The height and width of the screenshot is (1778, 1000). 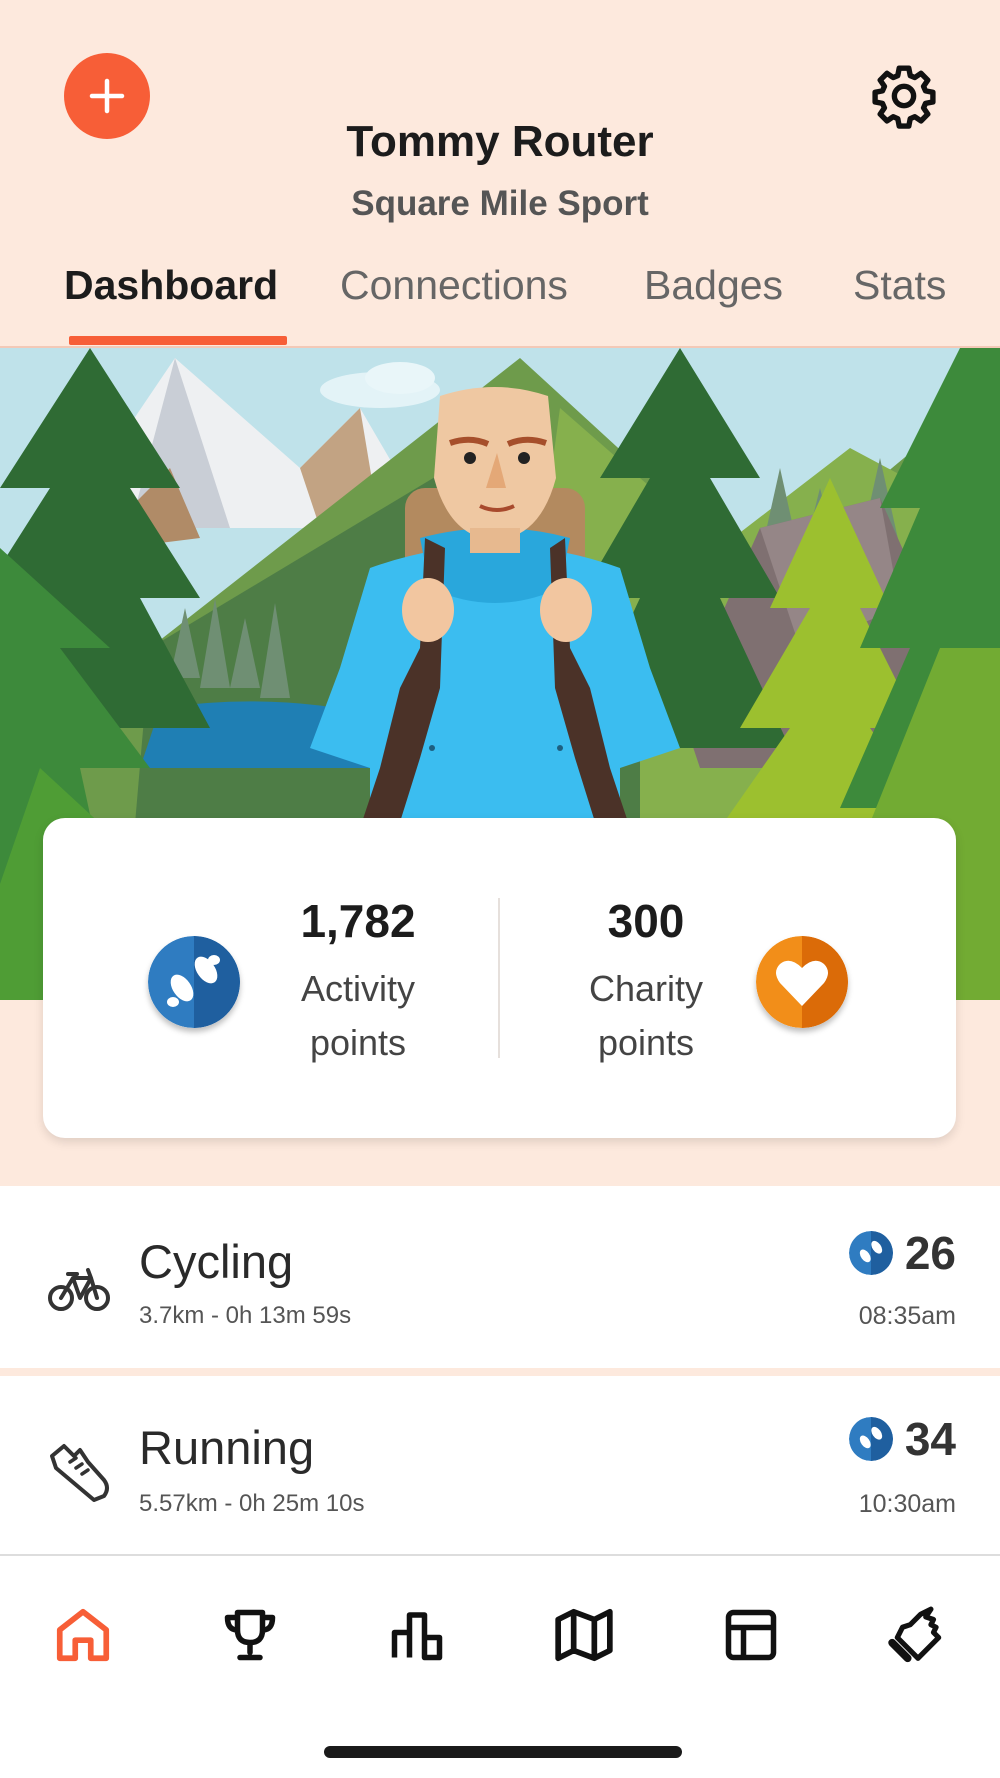 What do you see at coordinates (646, 1042) in the screenshot?
I see `charity-points-label-2: points` at bounding box center [646, 1042].